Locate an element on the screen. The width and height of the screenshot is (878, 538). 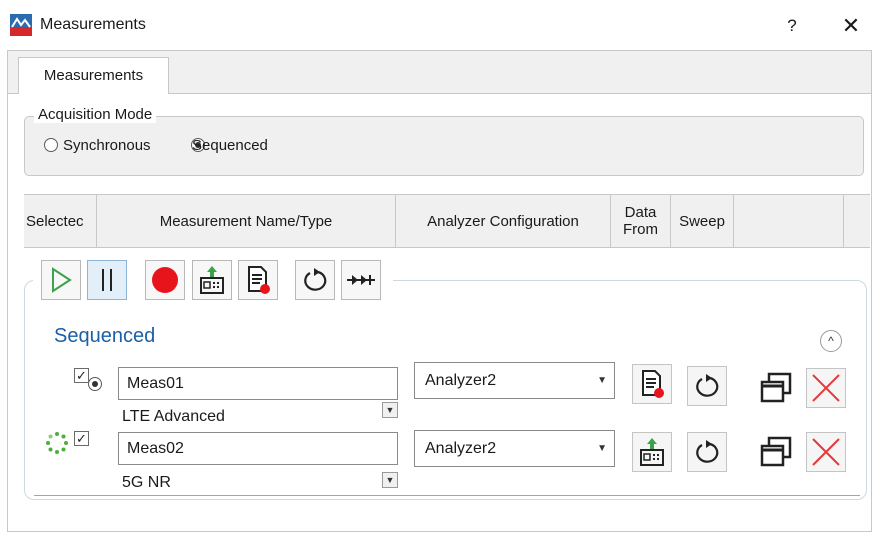
column-header-analyzer-config: Analyzer Configuration is located at coordinates (503, 221).